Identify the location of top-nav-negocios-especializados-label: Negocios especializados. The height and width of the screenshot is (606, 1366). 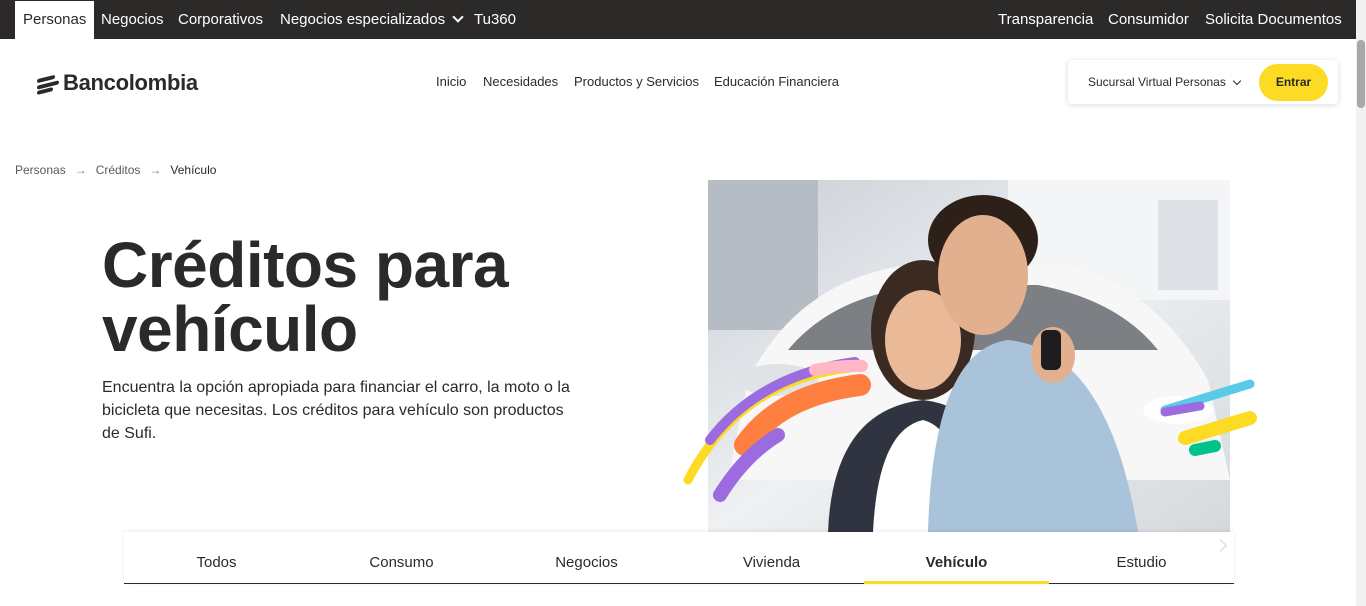
(363, 19).